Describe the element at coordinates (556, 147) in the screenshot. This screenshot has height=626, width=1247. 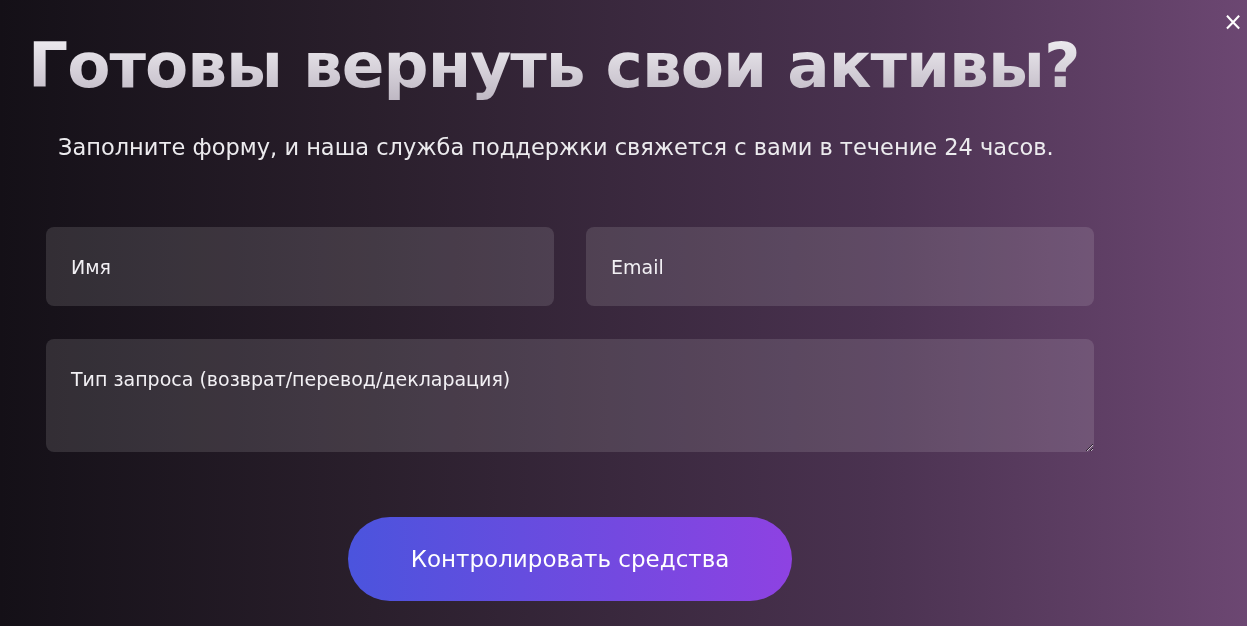
I see `modal-subtitle: Заполните форму, и наша служба поддержки свяжется с вами в течение 24 часов.` at that location.